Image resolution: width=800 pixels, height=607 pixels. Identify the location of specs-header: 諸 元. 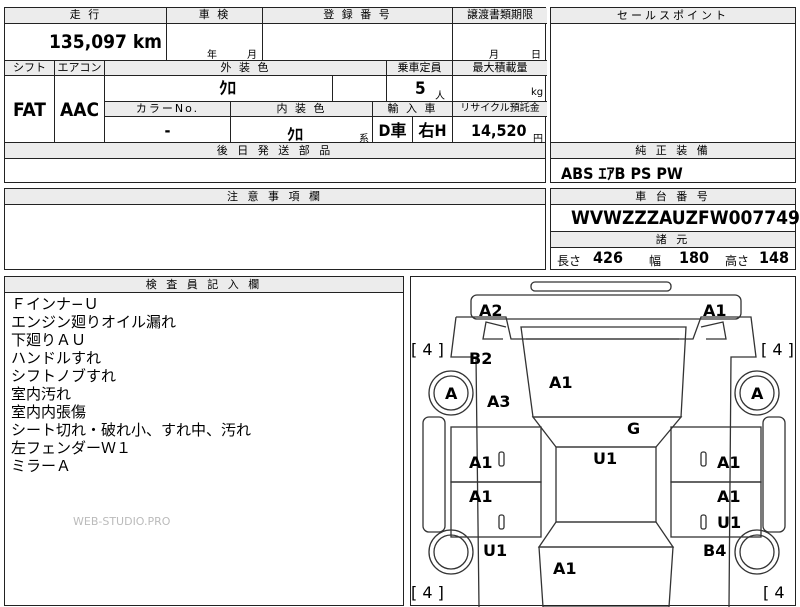
(673, 239).